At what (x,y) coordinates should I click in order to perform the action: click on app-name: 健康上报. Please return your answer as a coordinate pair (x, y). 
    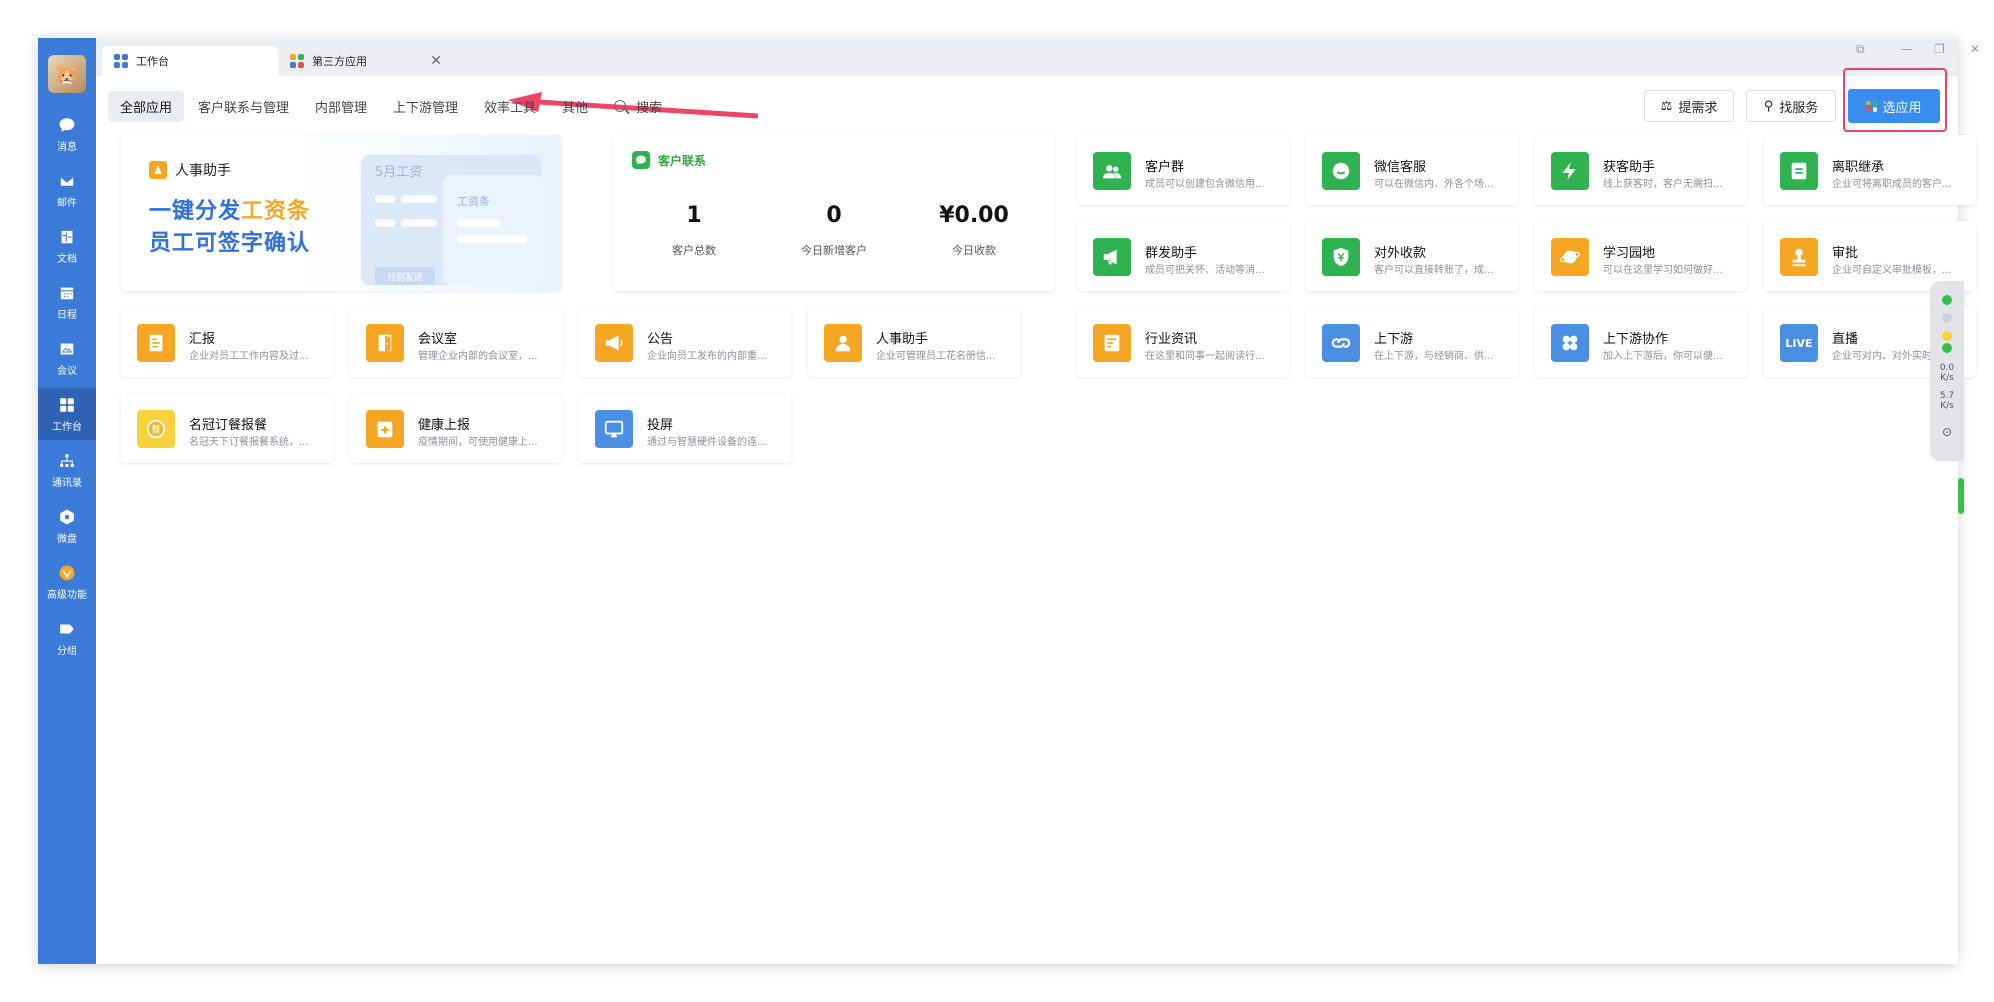
    Looking at the image, I should click on (444, 425).